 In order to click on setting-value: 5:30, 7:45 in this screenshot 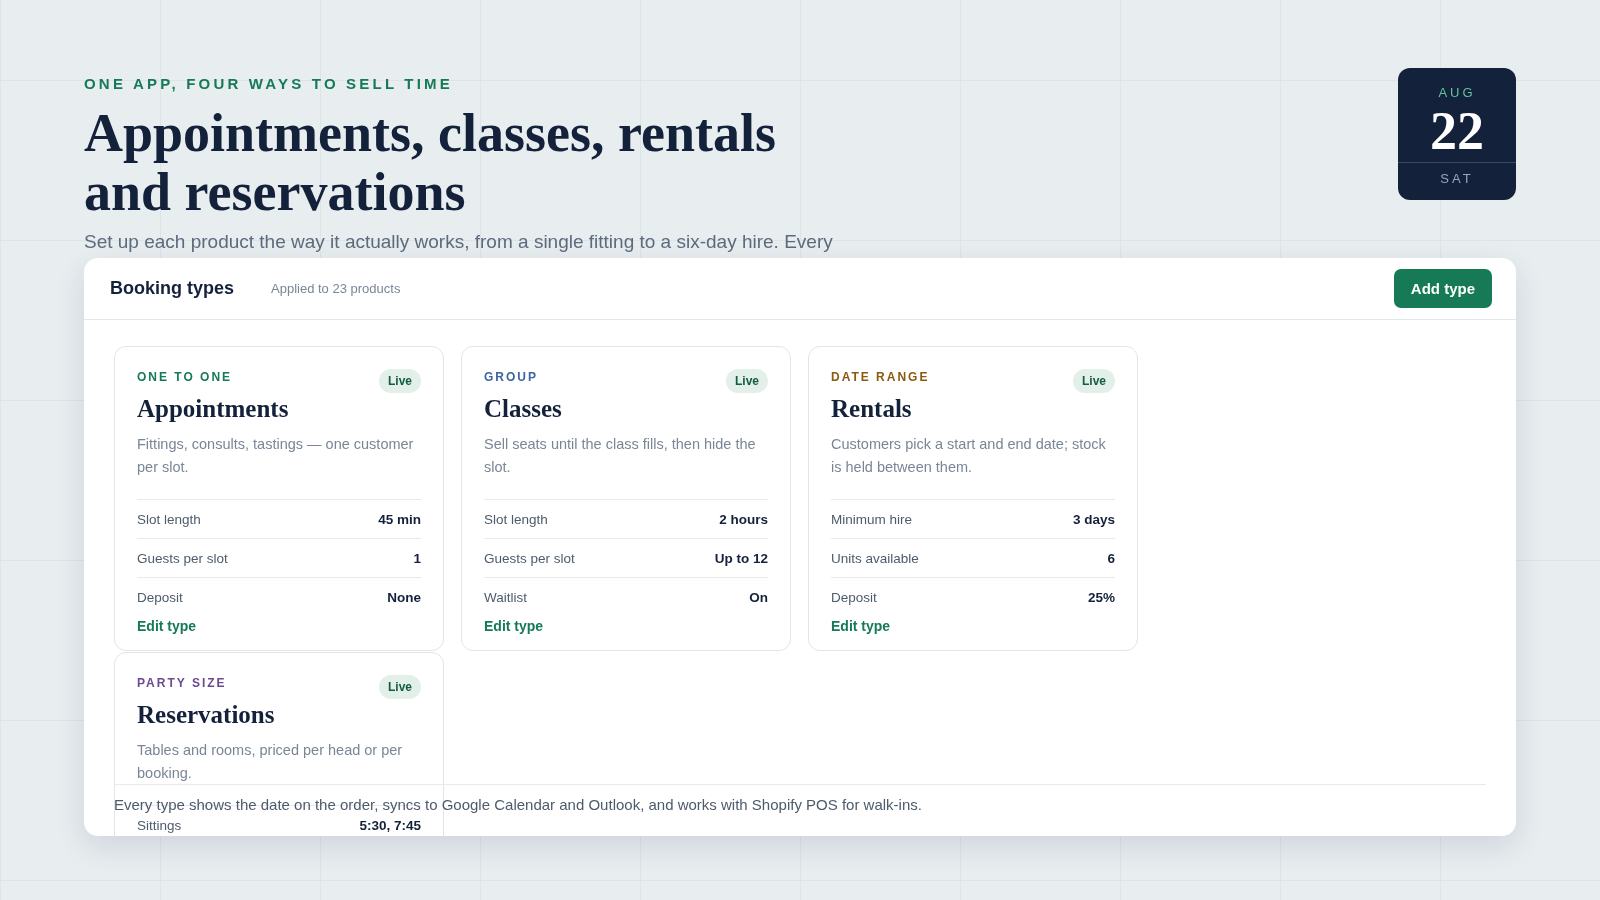, I will do `click(390, 825)`.